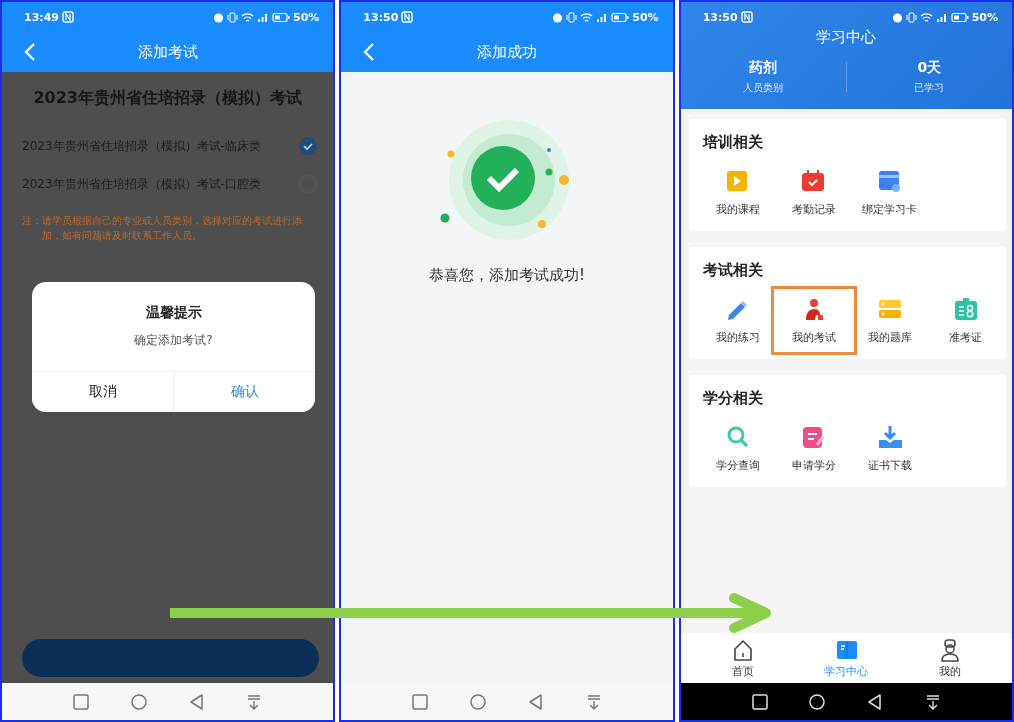 The width and height of the screenshot is (1014, 722). I want to click on page-title: 添加考试, so click(167, 52).